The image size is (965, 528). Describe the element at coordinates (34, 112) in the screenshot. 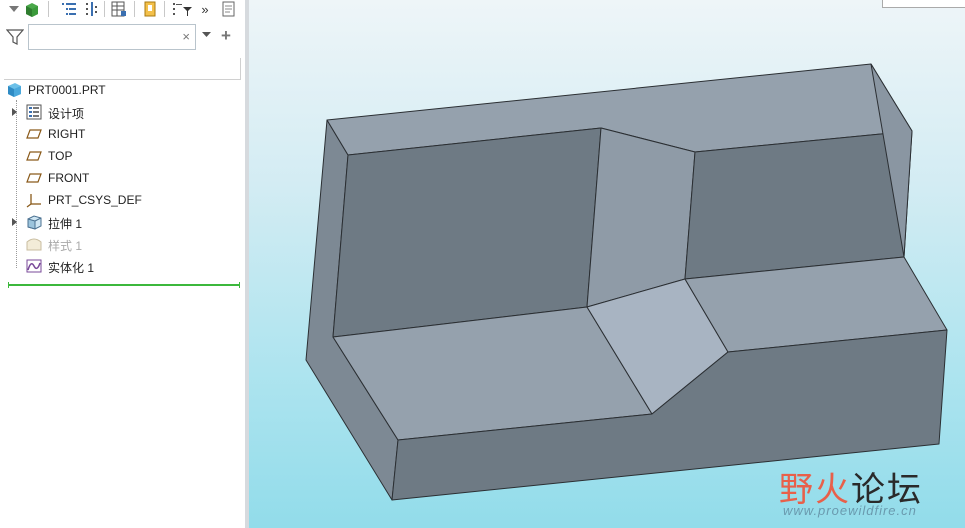

I see `design-items-icon` at that location.